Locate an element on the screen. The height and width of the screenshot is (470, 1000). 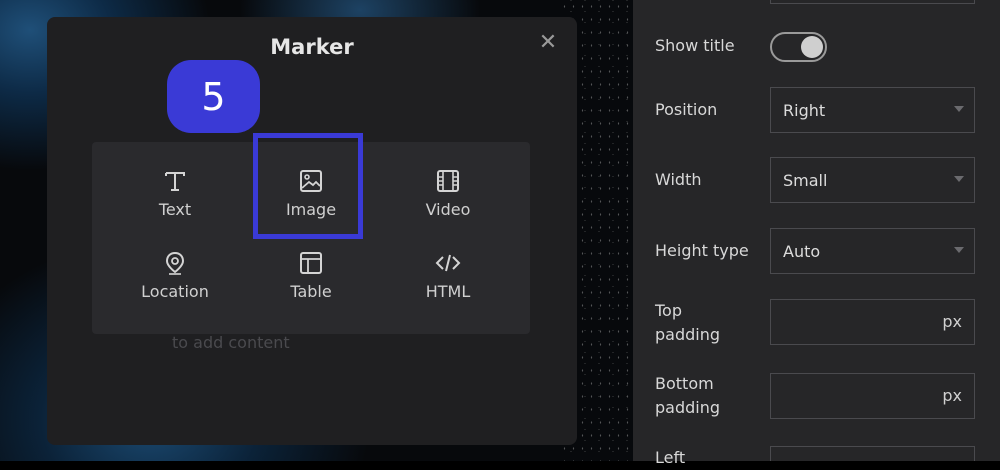
bottom-padding-label-line2: padding is located at coordinates (688, 407).